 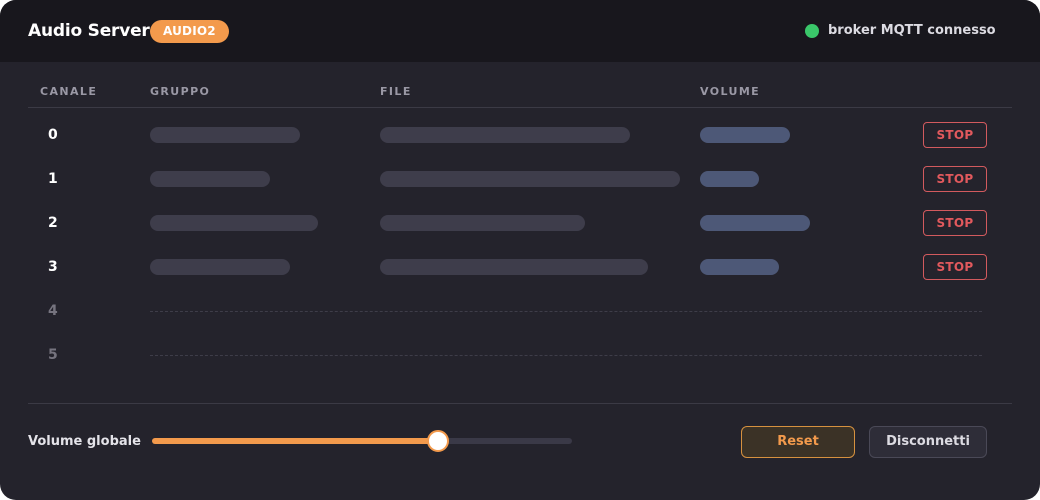 What do you see at coordinates (912, 30) in the screenshot?
I see `connection-status-text: broker MQTT connesso` at bounding box center [912, 30].